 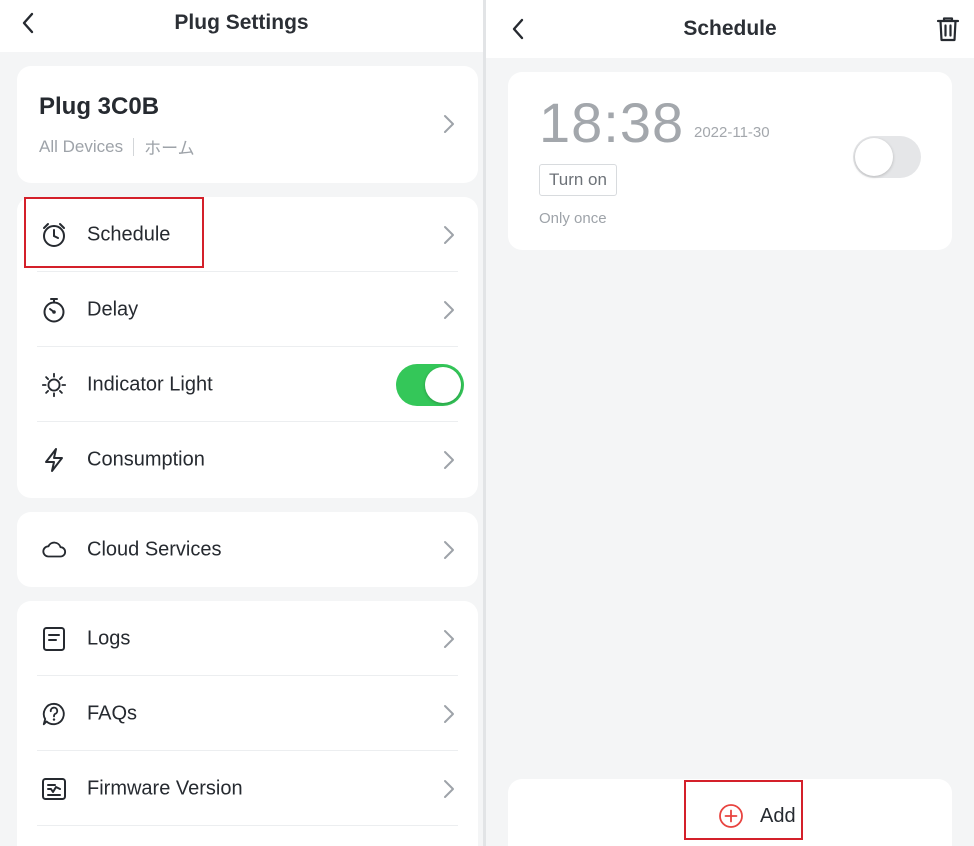 I want to click on firmware-icon, so click(x=54, y=789).